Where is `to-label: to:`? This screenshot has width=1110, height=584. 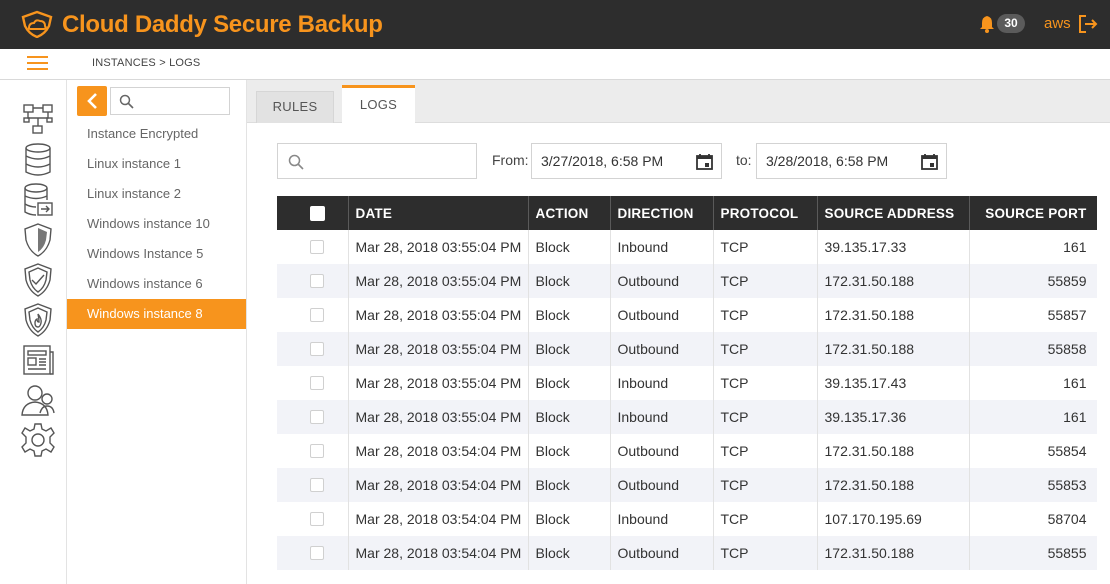
to-label: to: is located at coordinates (744, 160).